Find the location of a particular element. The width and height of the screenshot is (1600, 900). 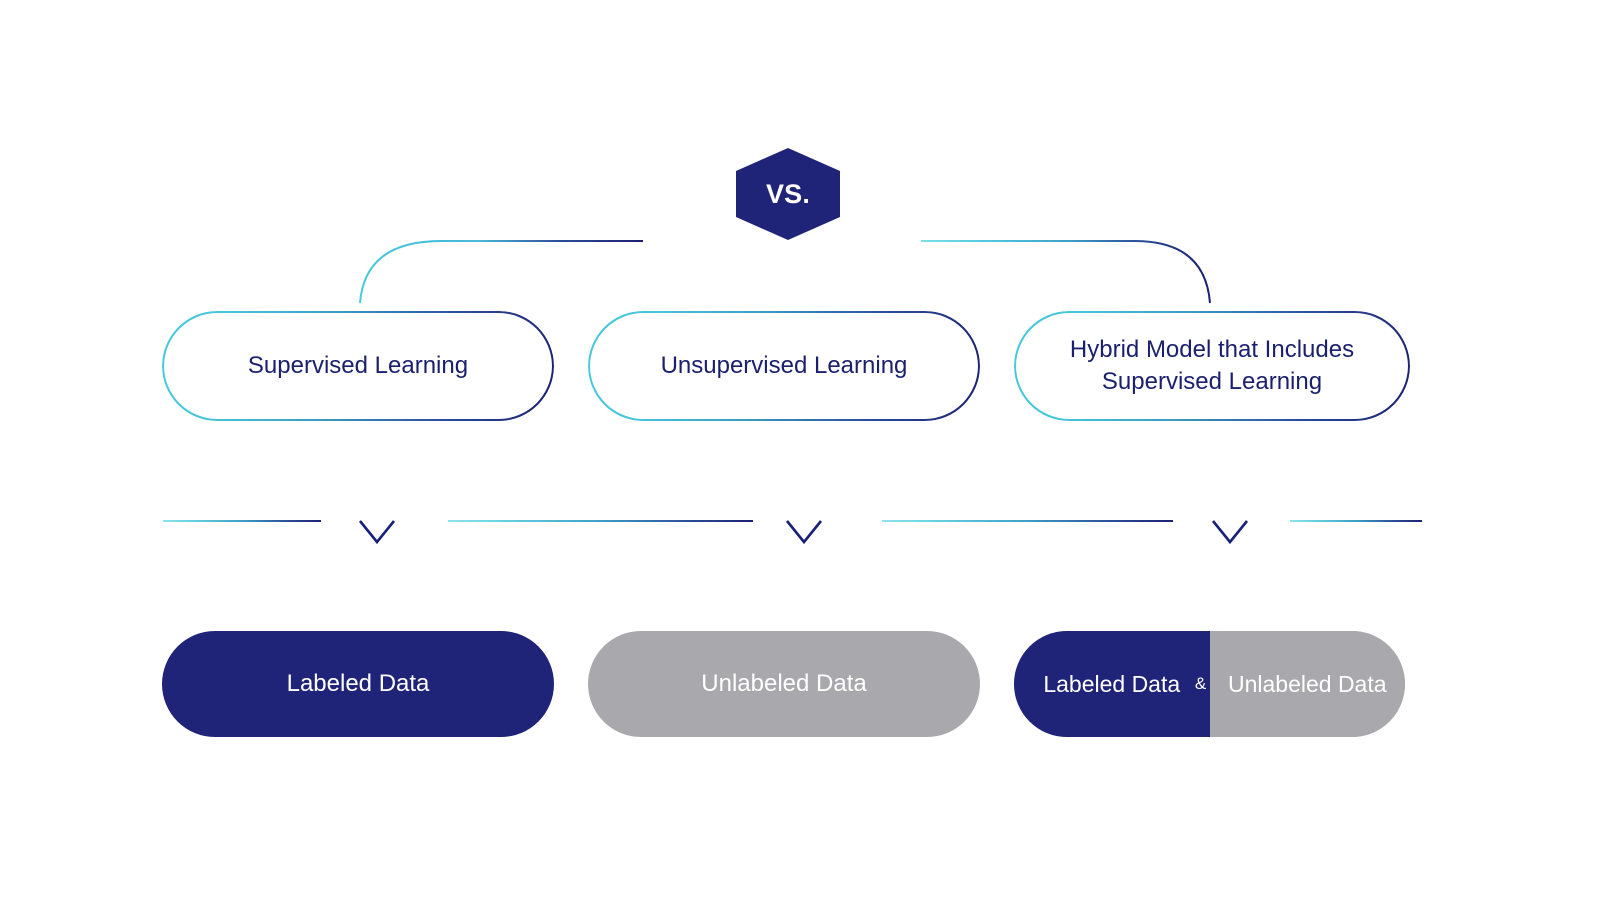

category-box-unsupervised: Unsupervised Learning is located at coordinates (784, 366).